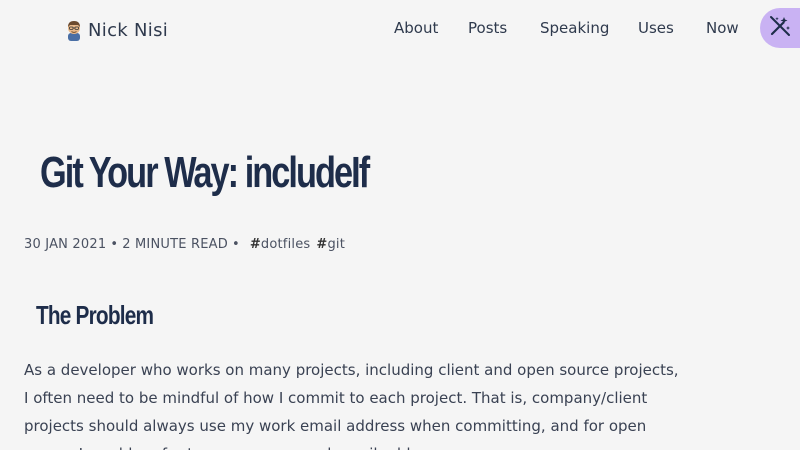 The height and width of the screenshot is (450, 800). I want to click on nav-now: Now, so click(722, 28).